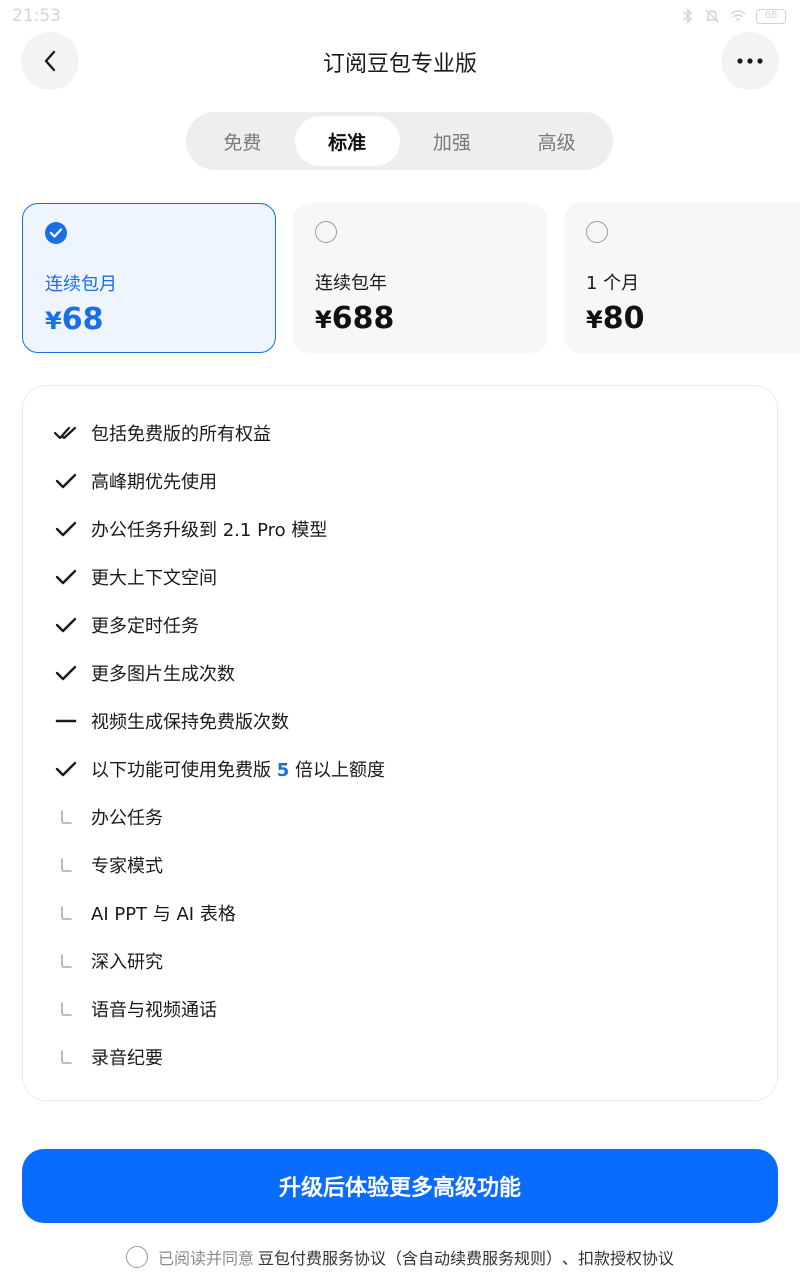 This screenshot has height=1280, width=800. I want to click on feature-item: 更多定时任务, so click(126, 625).